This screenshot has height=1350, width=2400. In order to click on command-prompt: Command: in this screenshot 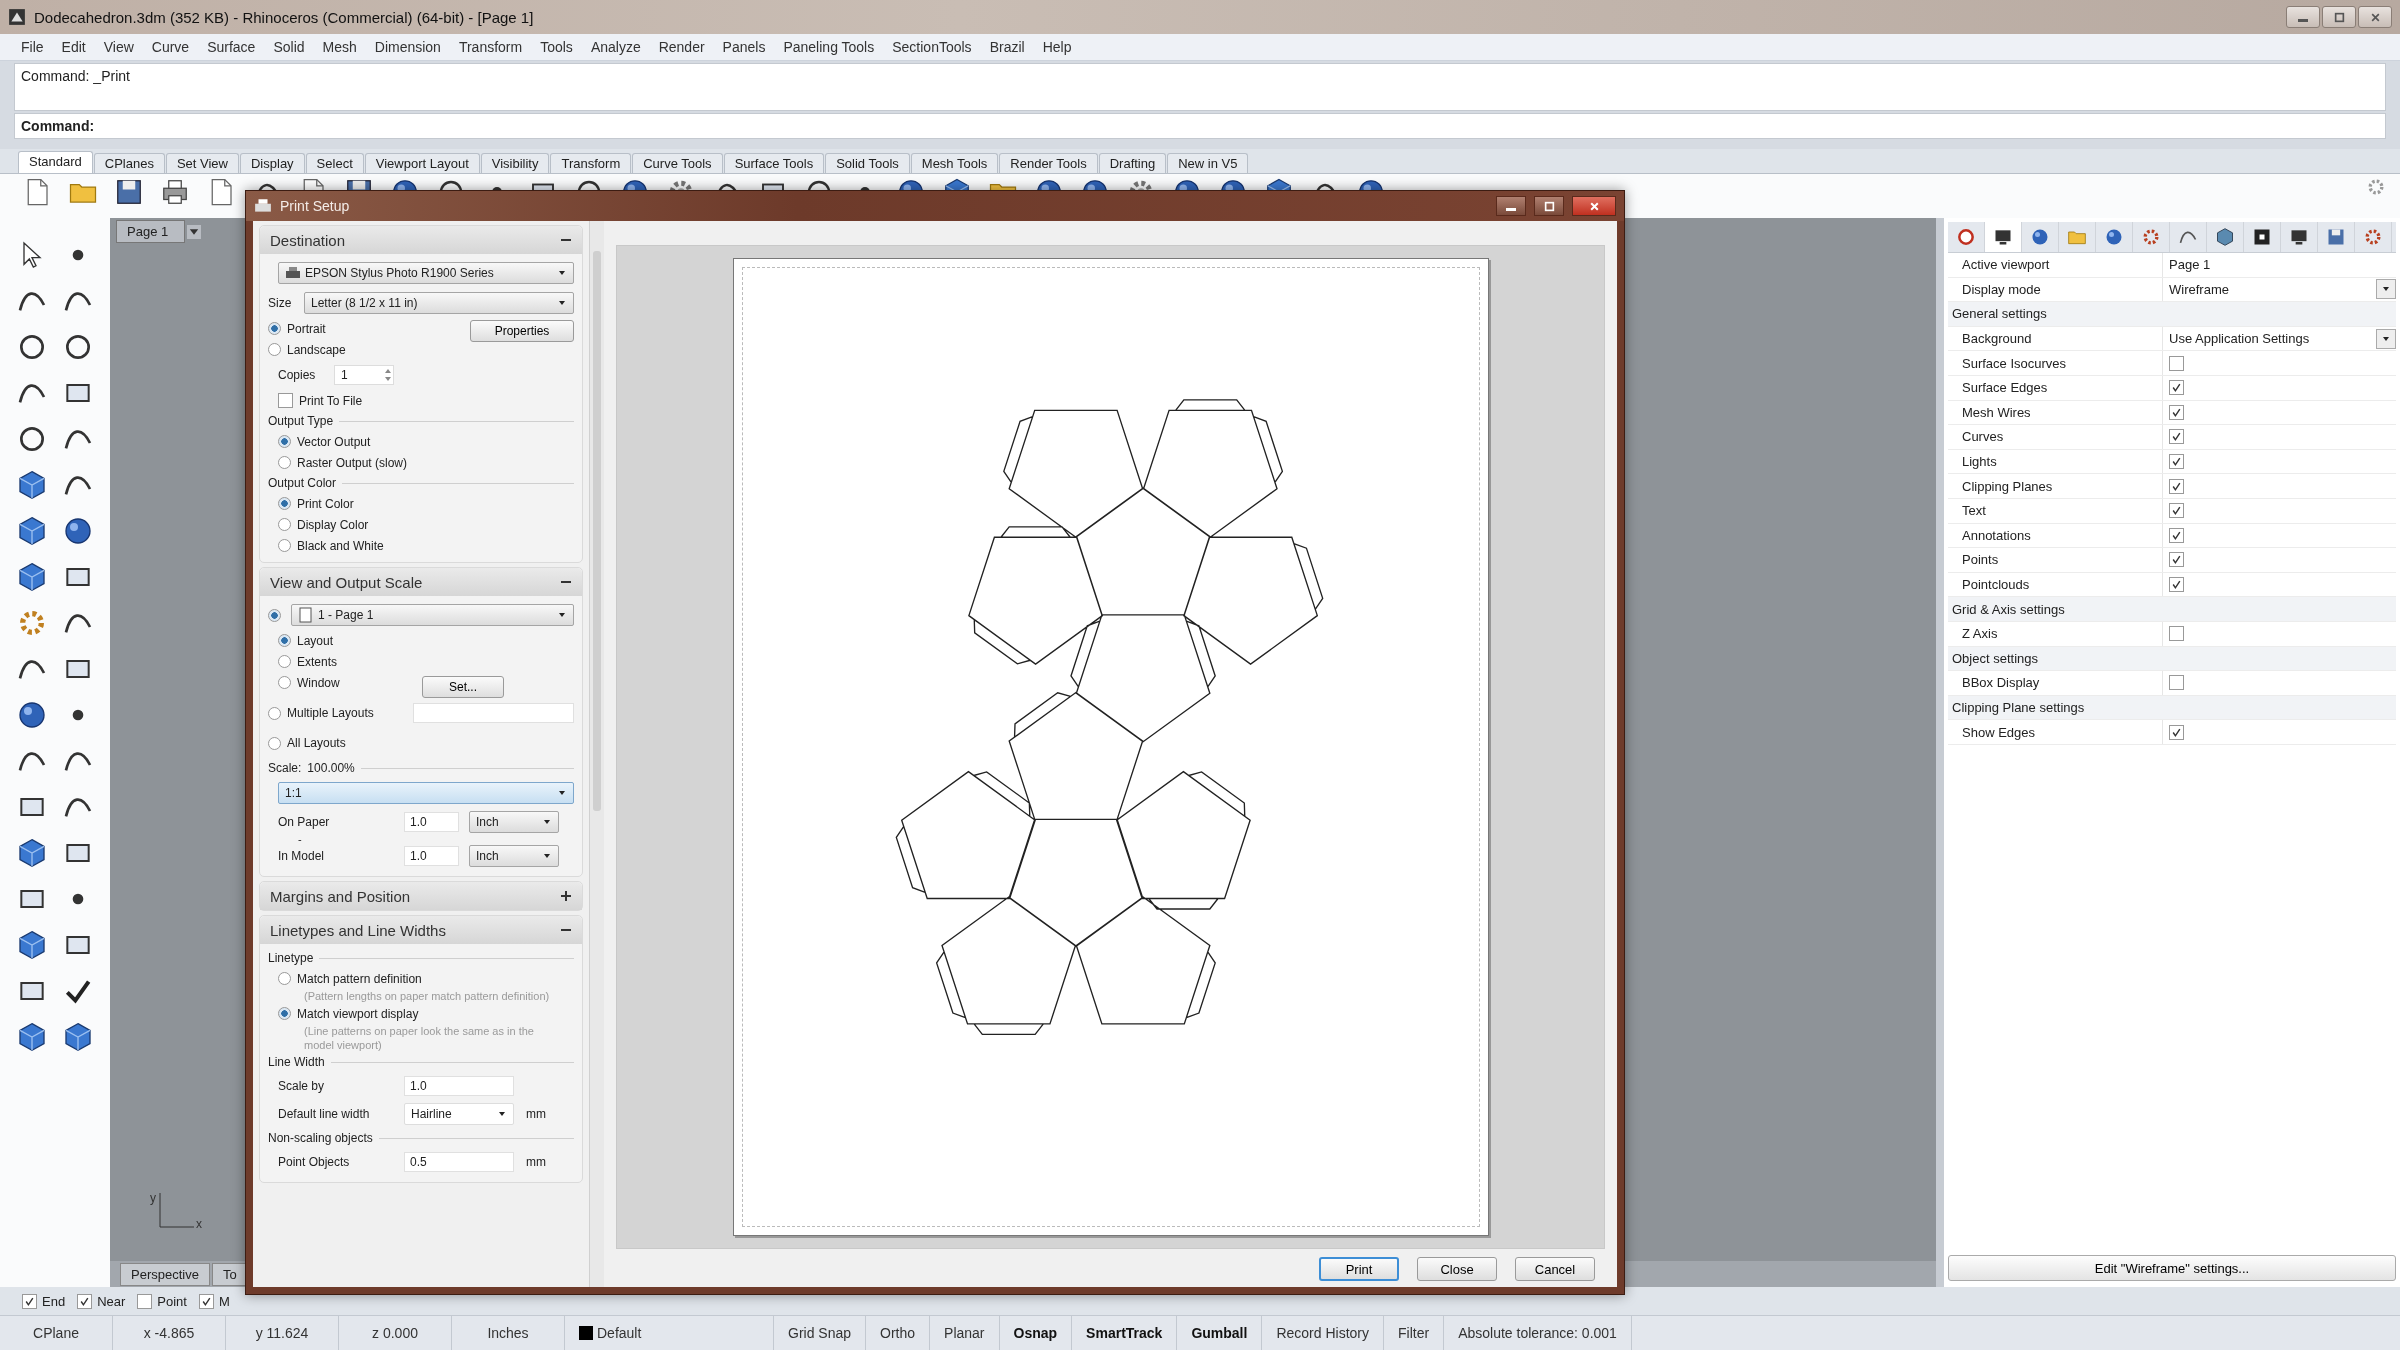, I will do `click(58, 126)`.